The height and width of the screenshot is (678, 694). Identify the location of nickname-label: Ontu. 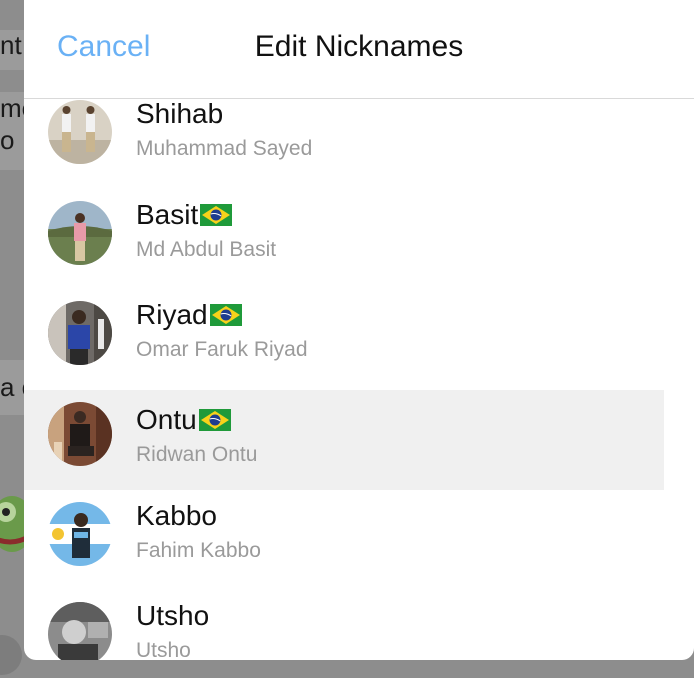
(183, 420).